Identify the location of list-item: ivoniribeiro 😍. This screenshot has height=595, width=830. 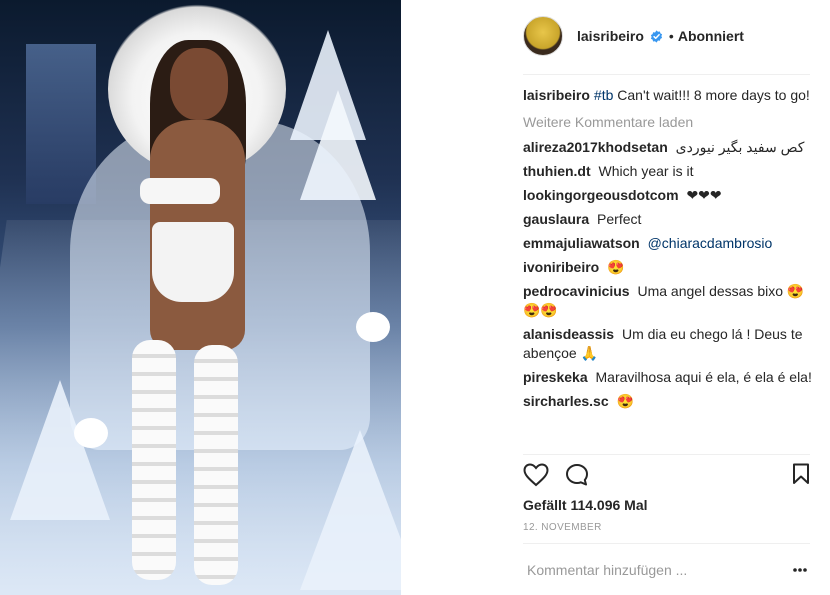
(668, 267).